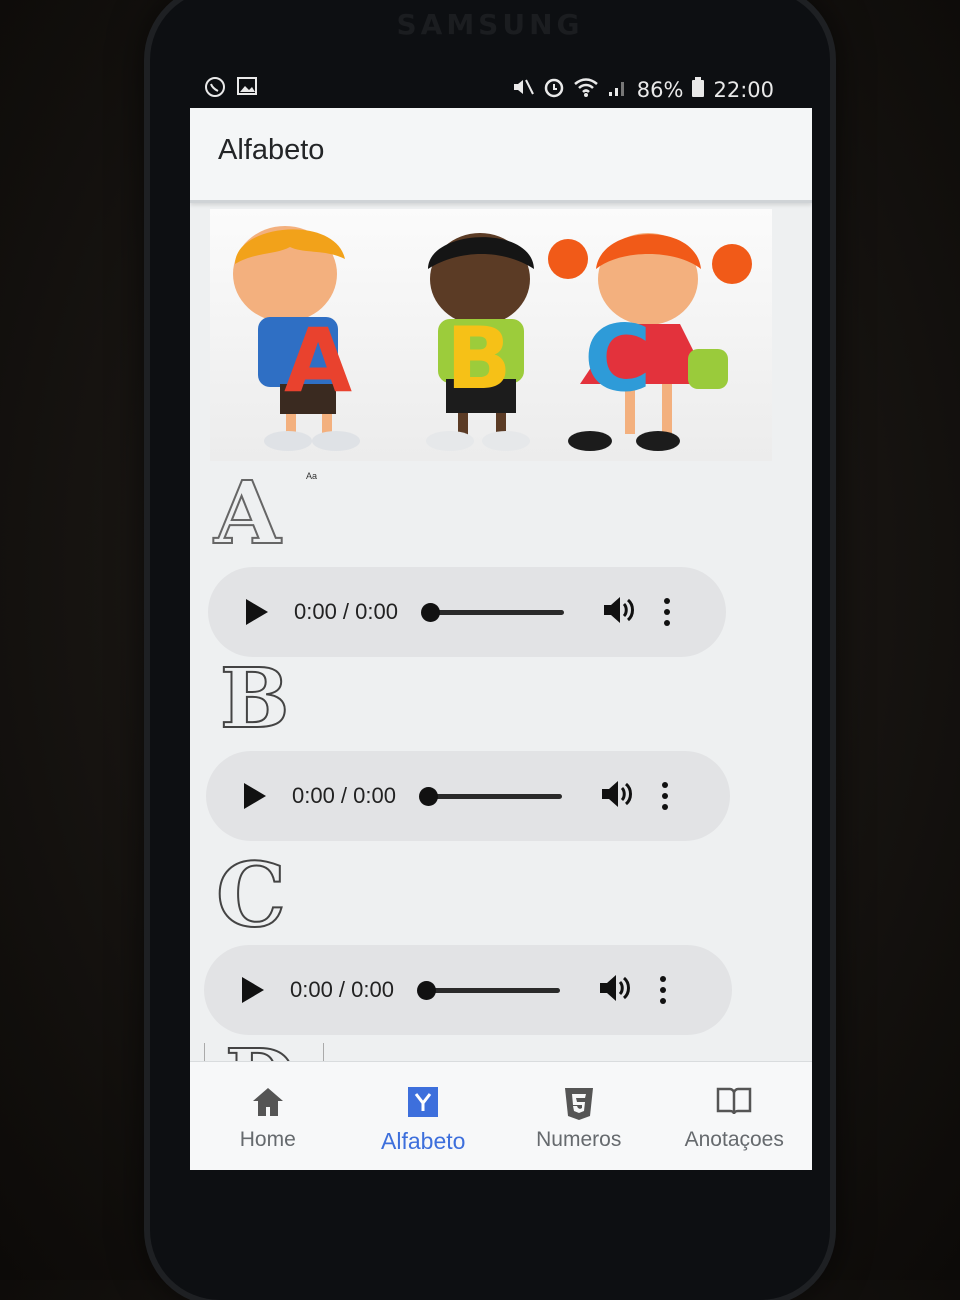 The height and width of the screenshot is (1300, 960). What do you see at coordinates (423, 1141) in the screenshot?
I see `tab-alfabeto-label: Alfabeto` at bounding box center [423, 1141].